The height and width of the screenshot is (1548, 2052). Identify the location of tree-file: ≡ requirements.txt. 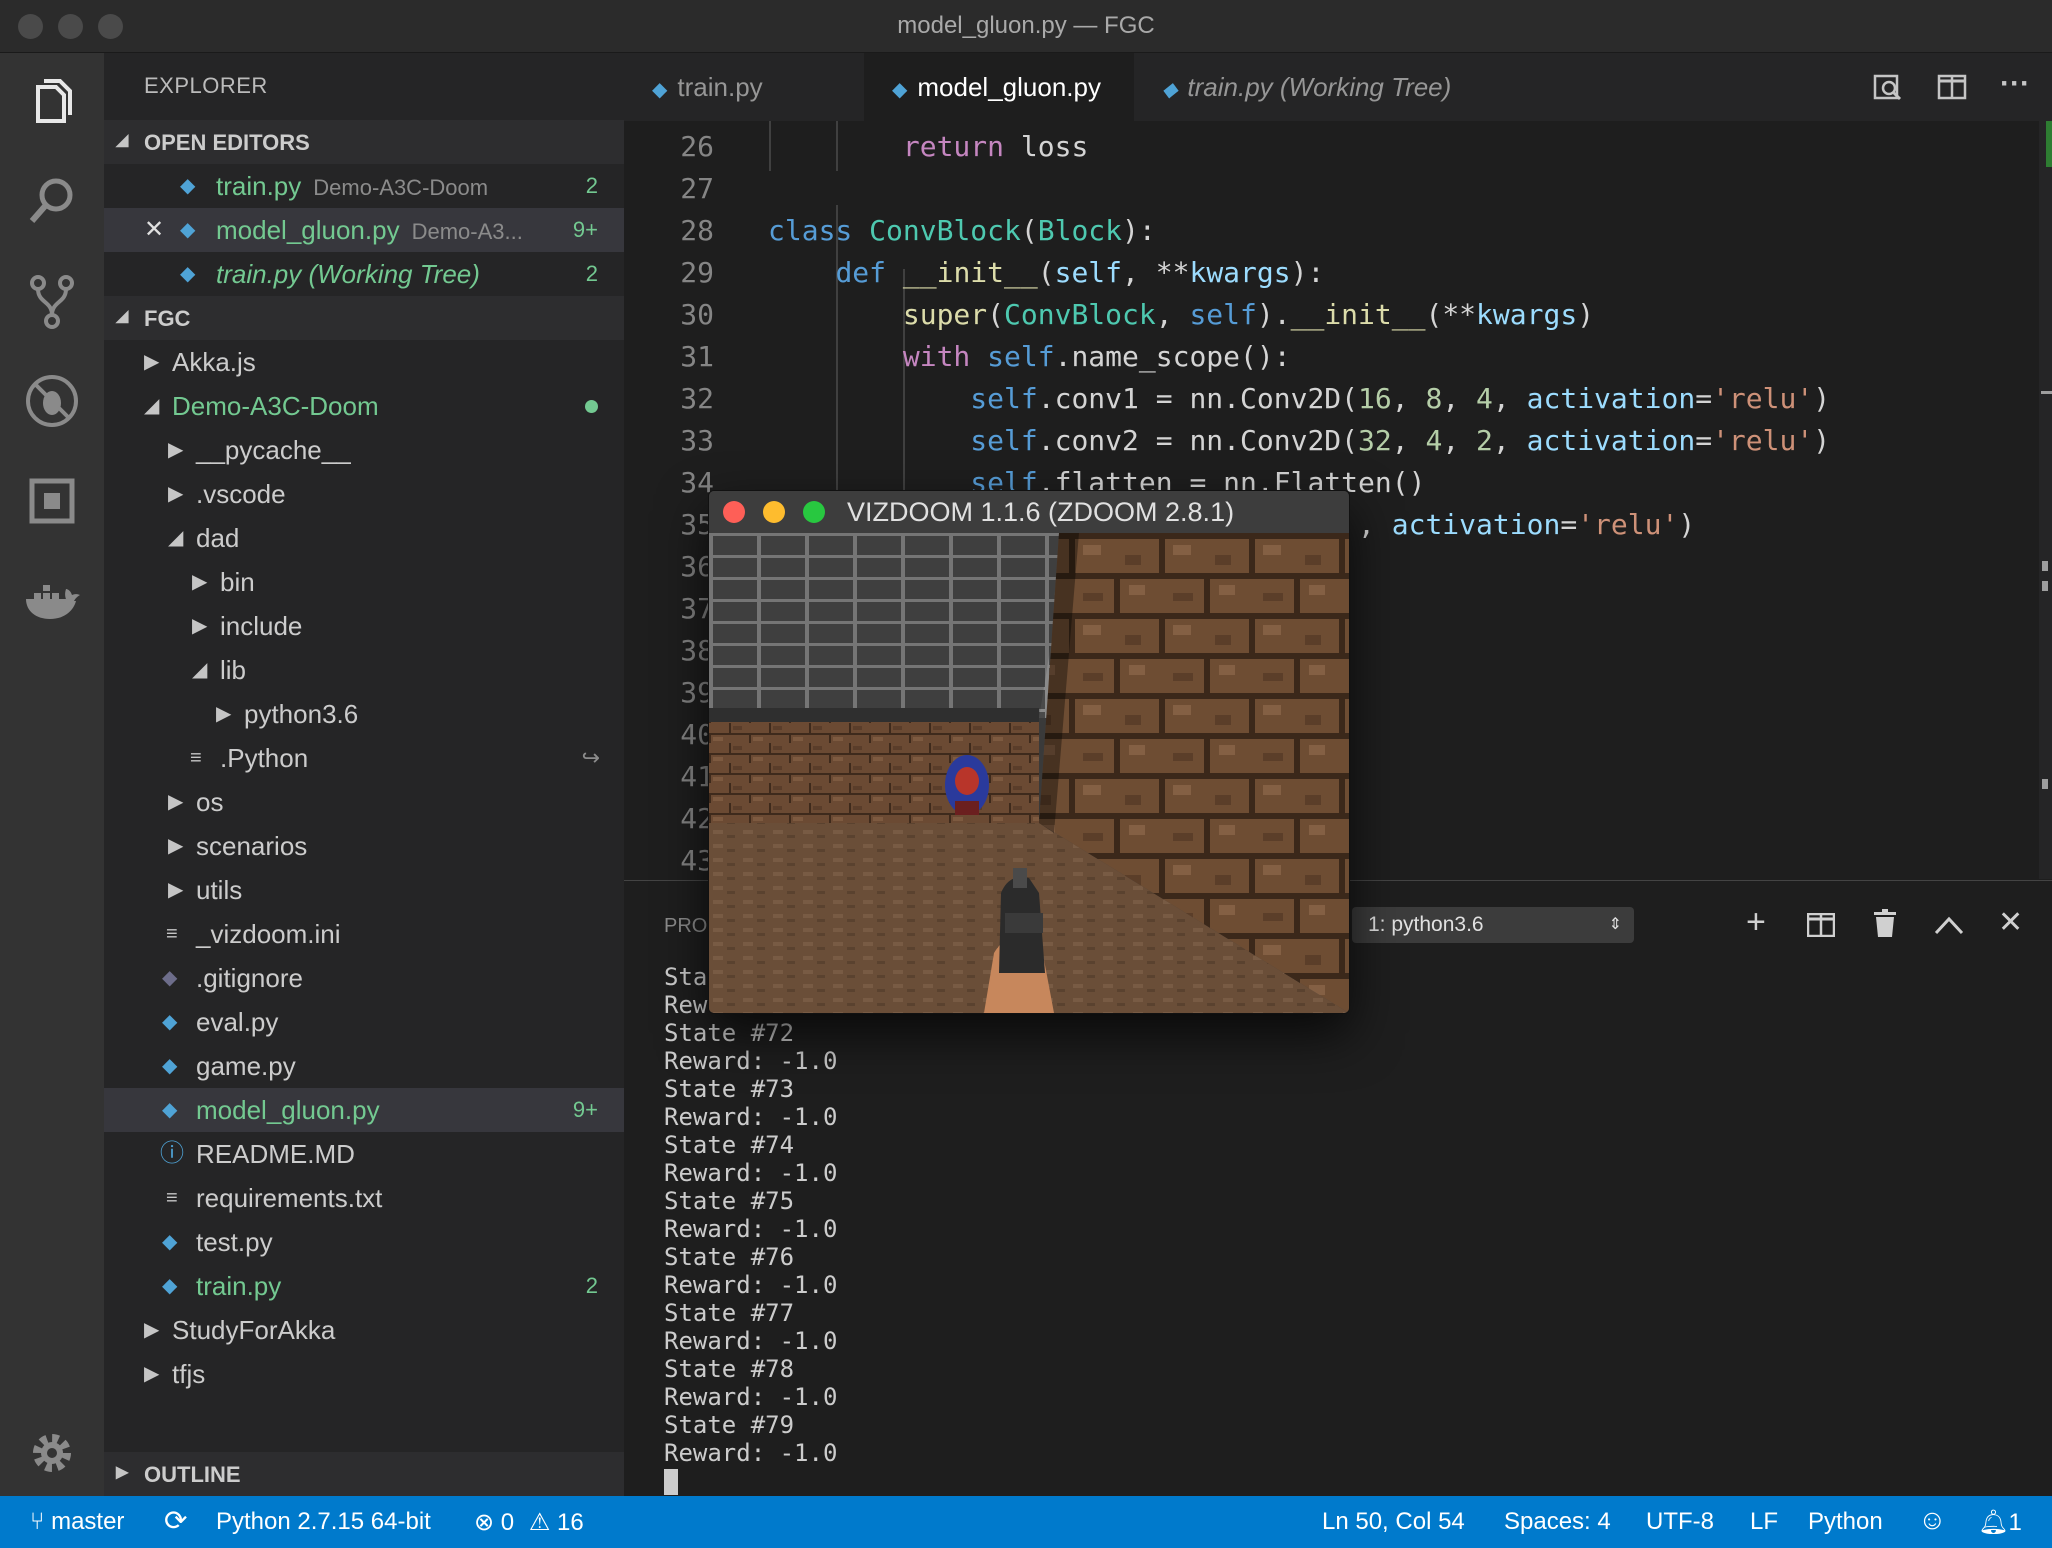
(364, 1198).